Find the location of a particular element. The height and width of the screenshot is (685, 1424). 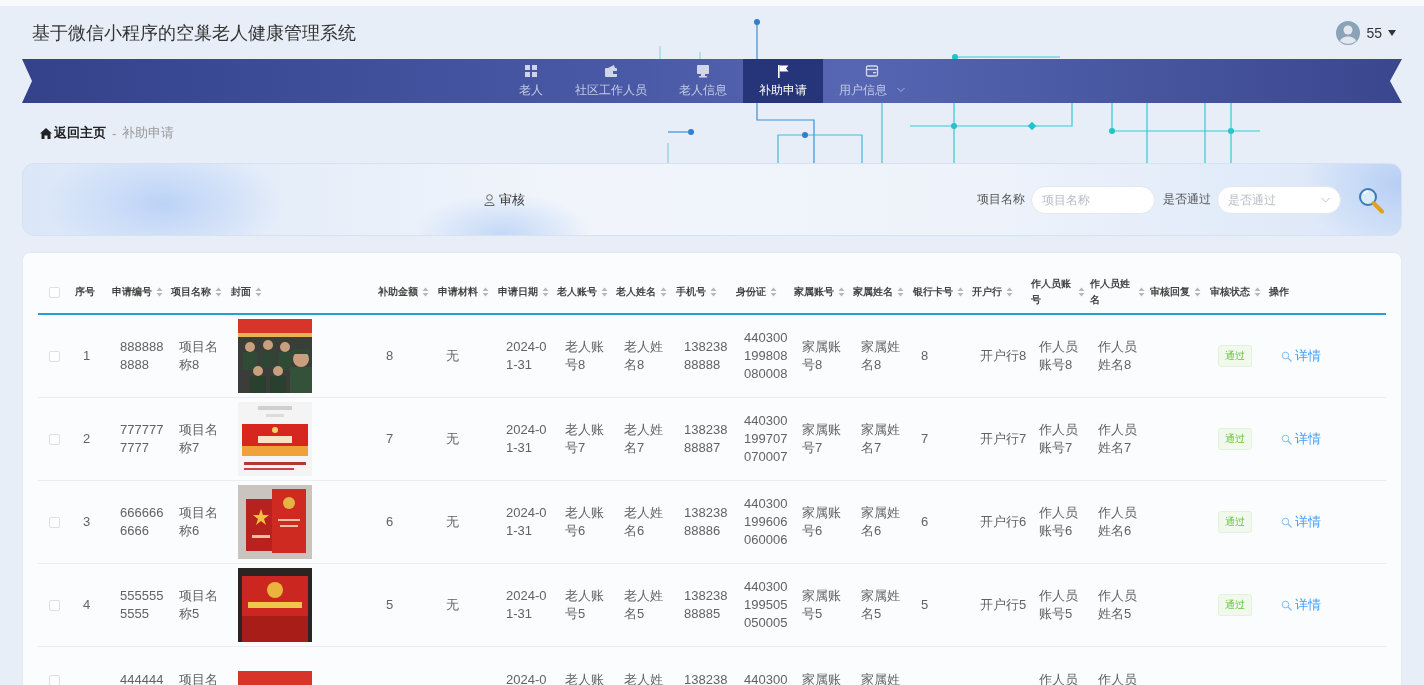

table-cell-text: 440300199505050005 is located at coordinates (766, 605).